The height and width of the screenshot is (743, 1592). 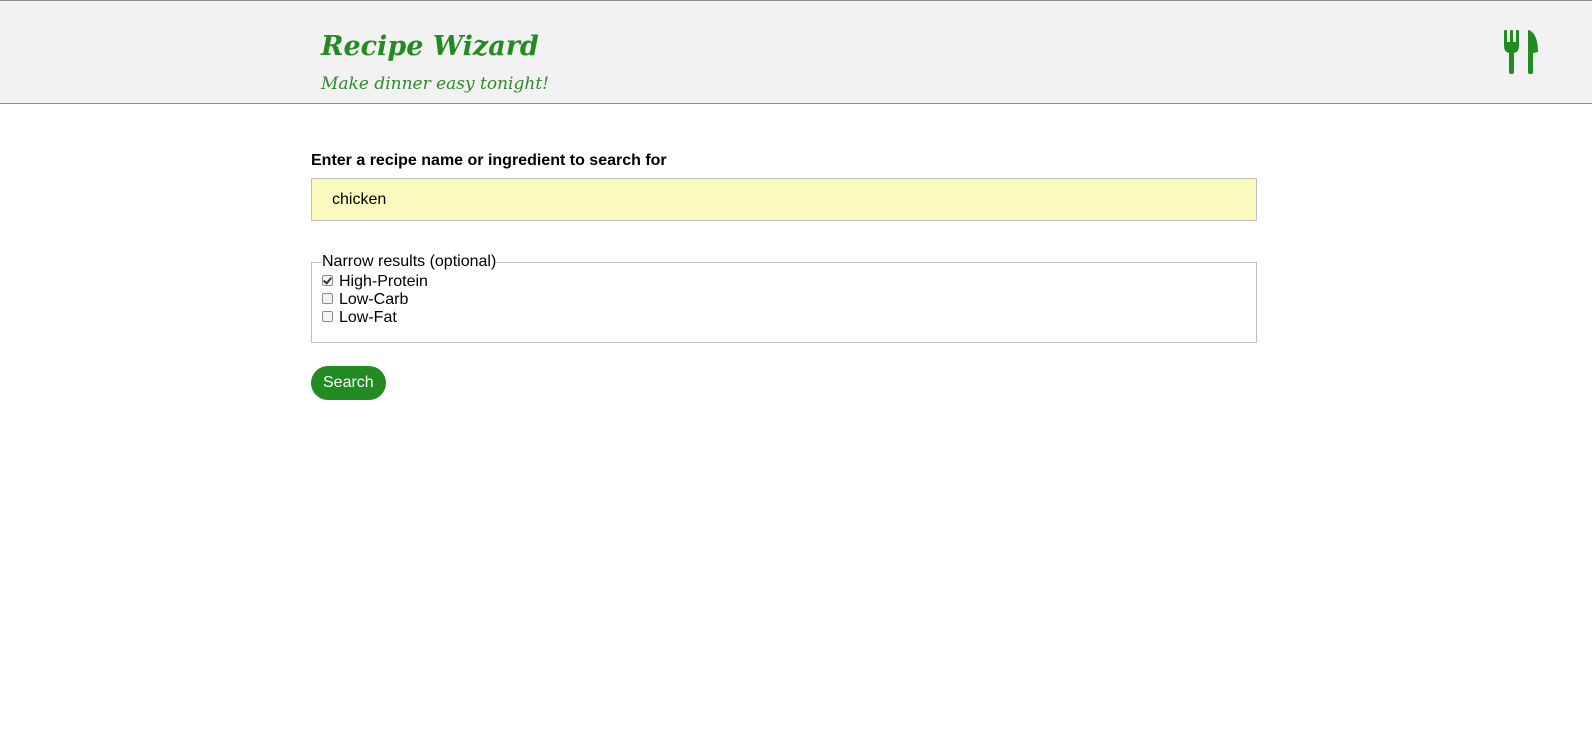 What do you see at coordinates (796, 52) in the screenshot?
I see `site-header: Recipe Wizard Make dinner easy tonight!` at bounding box center [796, 52].